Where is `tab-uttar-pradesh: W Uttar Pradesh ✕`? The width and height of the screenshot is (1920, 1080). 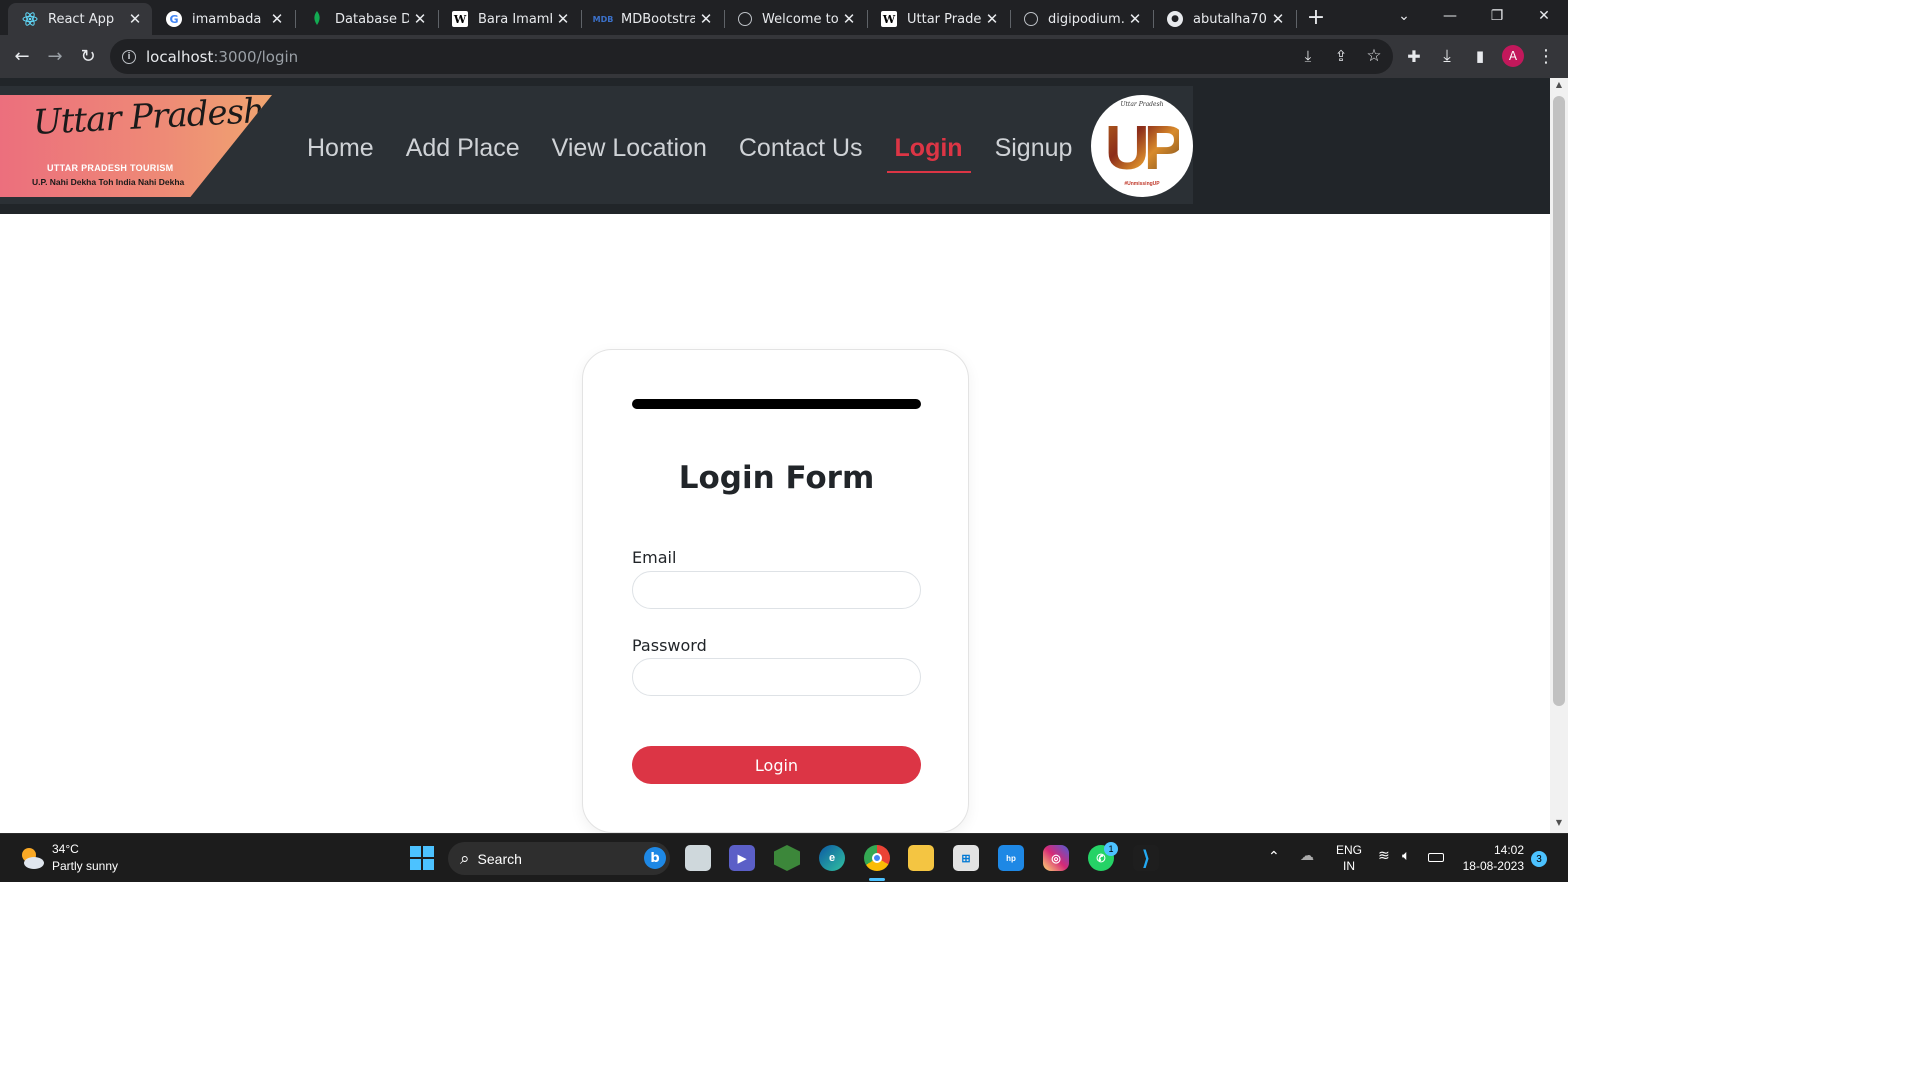
tab-uttar-pradesh: W Uttar Pradesh ✕ is located at coordinates (938, 19).